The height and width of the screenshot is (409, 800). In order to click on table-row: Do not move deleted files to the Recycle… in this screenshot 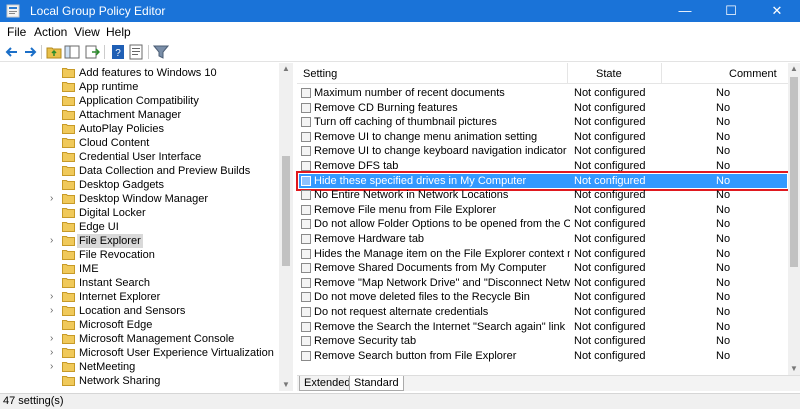, I will do `click(543, 297)`.